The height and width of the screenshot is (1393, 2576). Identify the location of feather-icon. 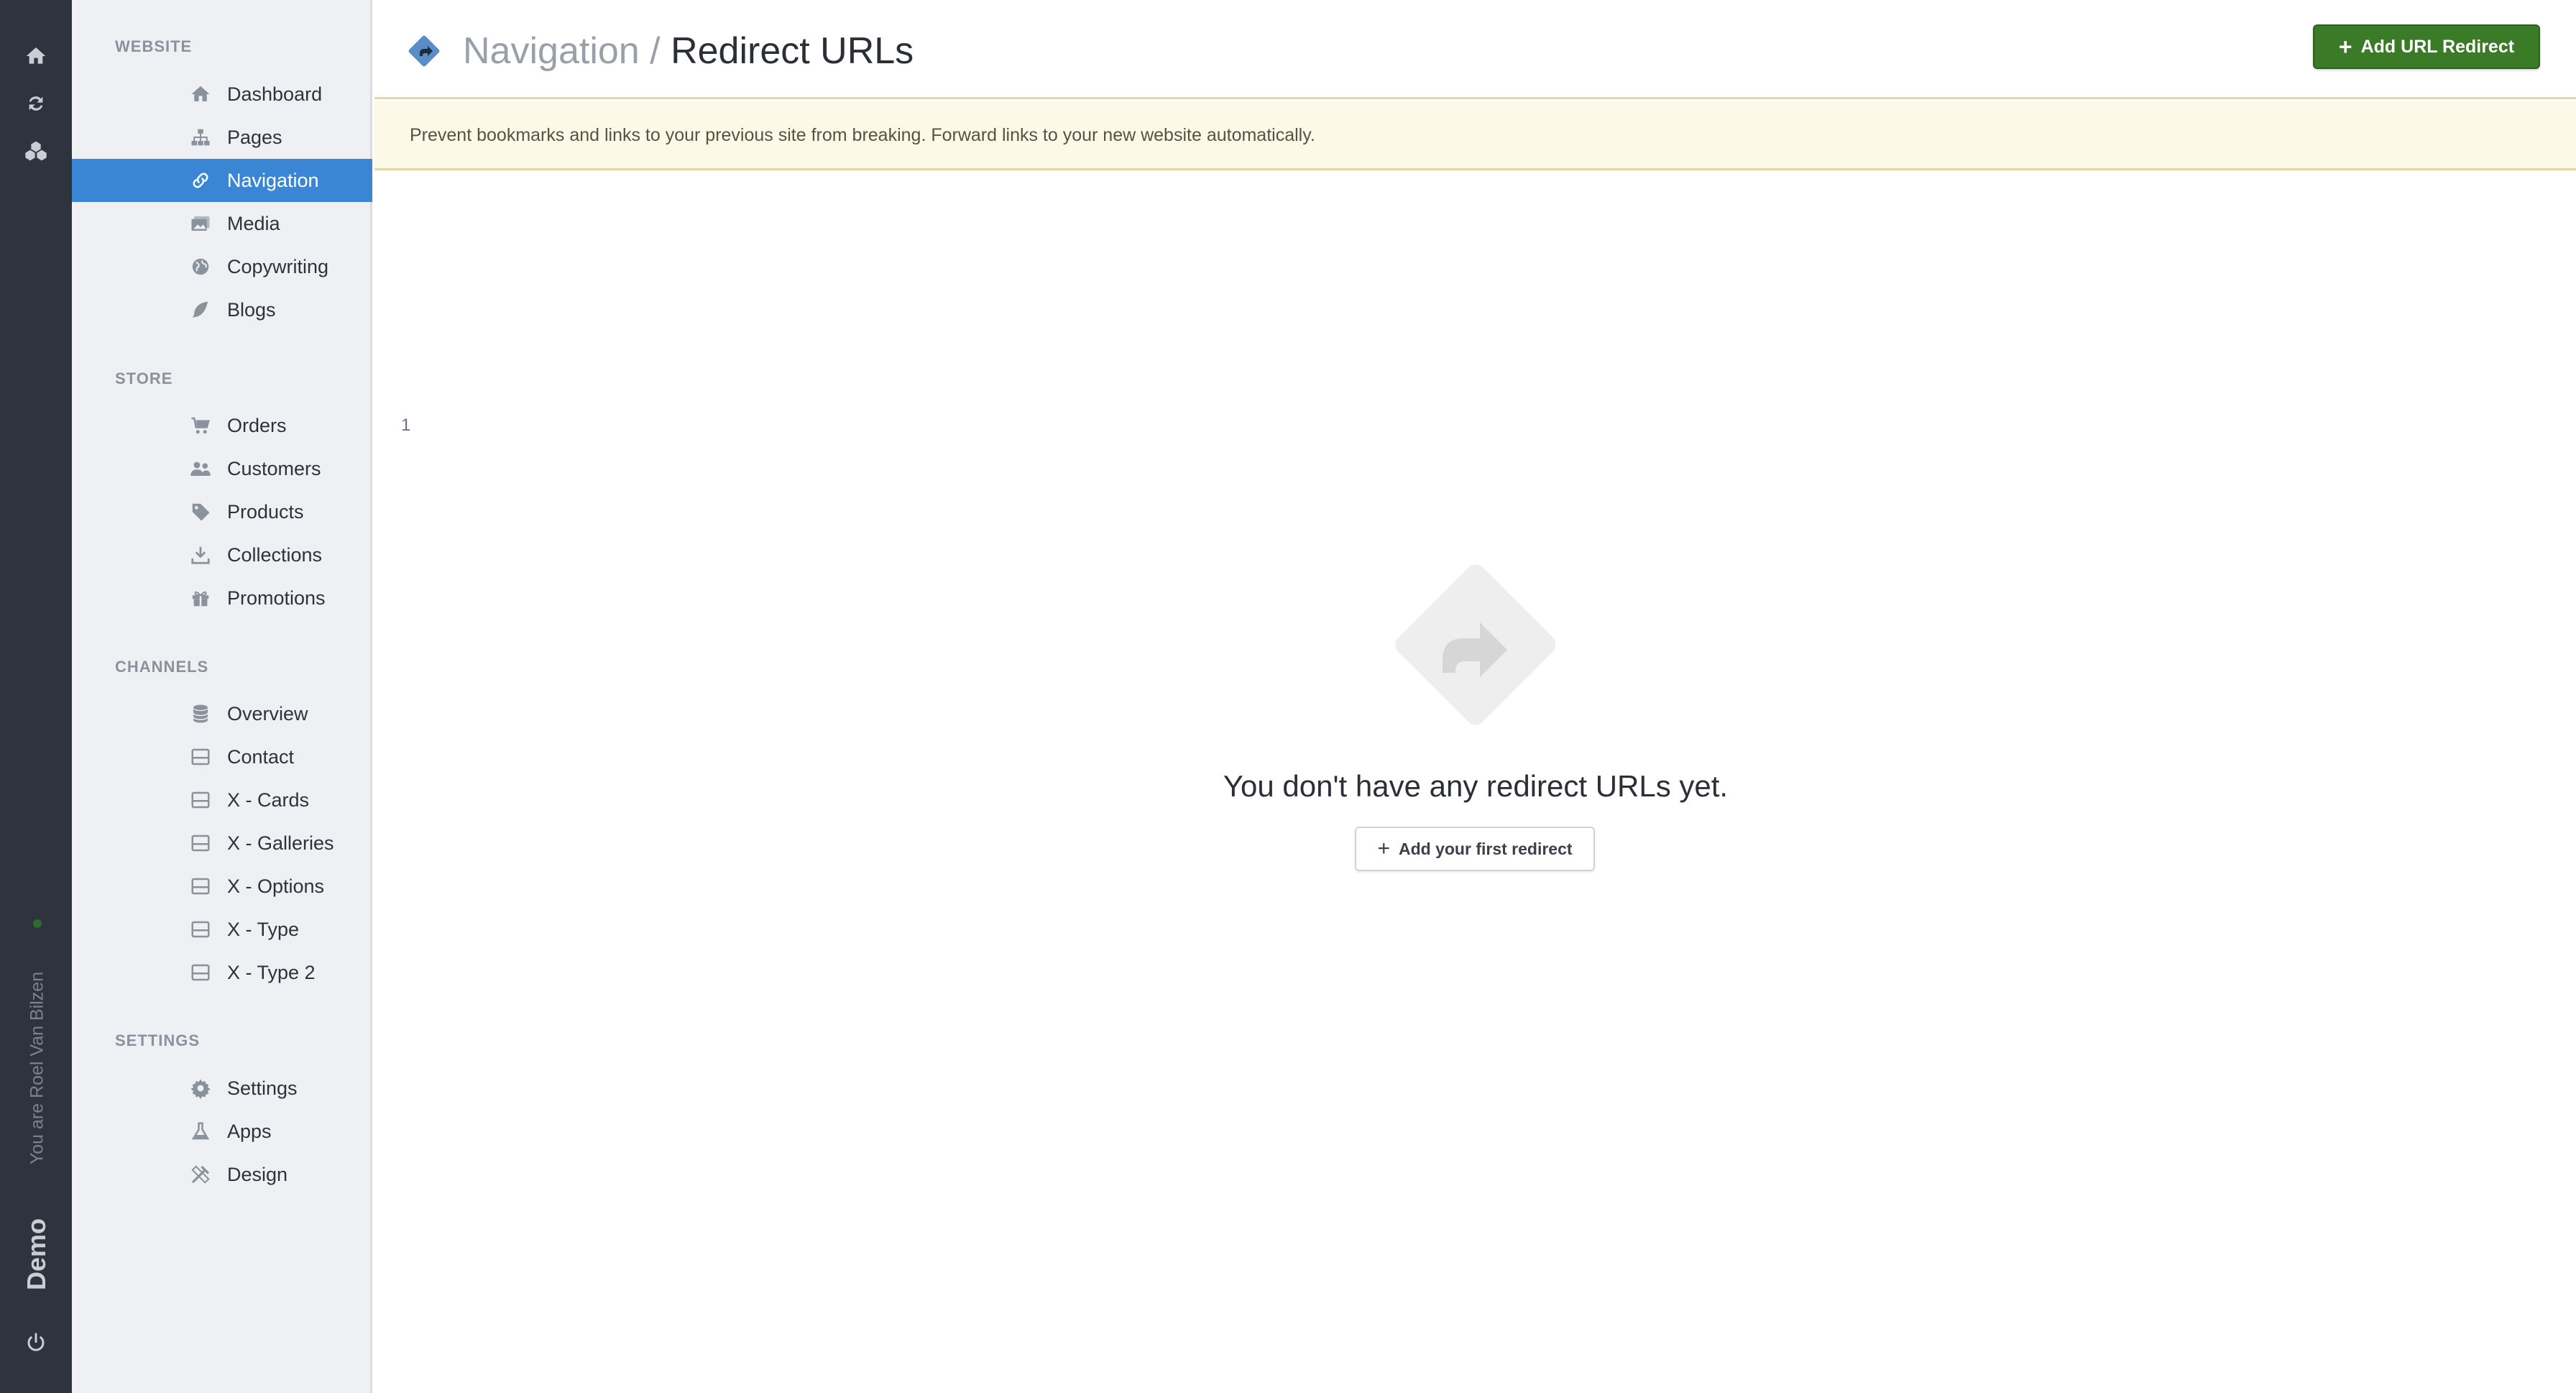
(200, 310).